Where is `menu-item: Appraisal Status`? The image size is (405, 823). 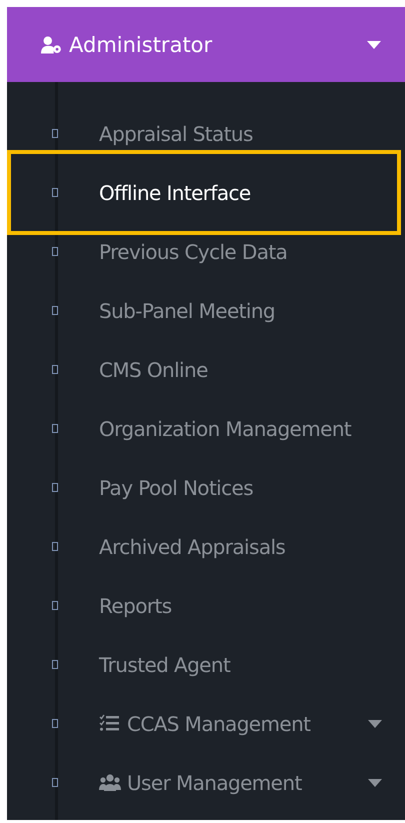
menu-item: Appraisal Status is located at coordinates (204, 133).